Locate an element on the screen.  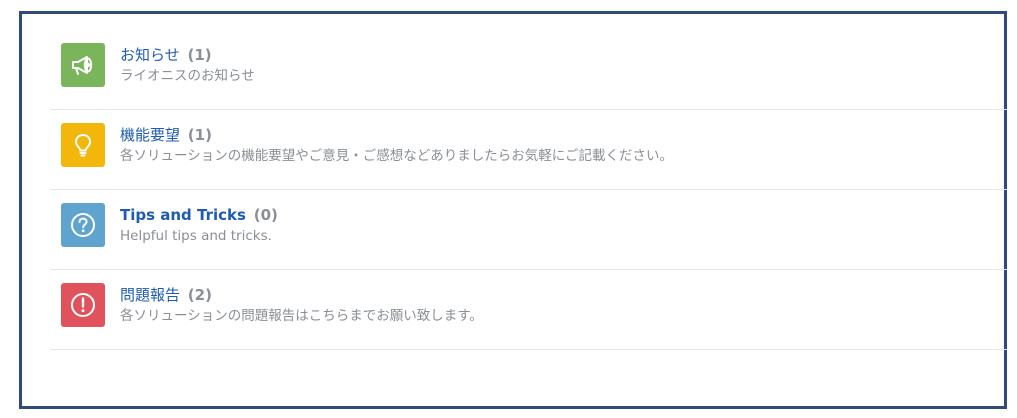
forum-description: 各ソリューションの問題報告はこちらまでお願い致します。 is located at coordinates (301, 316).